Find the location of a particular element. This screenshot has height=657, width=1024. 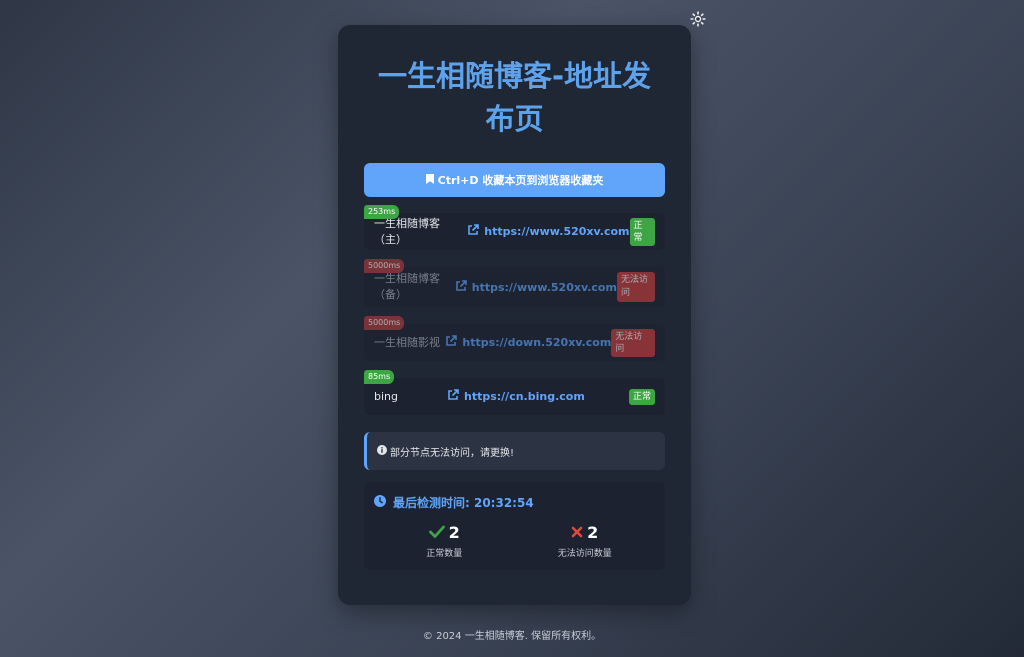

bookmark-button: Ctrl+D 收藏本页到浏览器收藏夹 is located at coordinates (514, 180).